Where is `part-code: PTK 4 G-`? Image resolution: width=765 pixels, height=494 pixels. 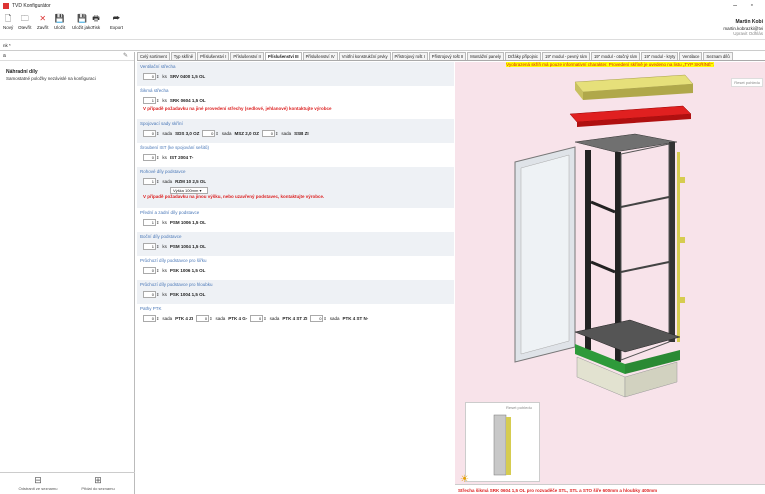
part-code: PTK 4 G- is located at coordinates (238, 318).